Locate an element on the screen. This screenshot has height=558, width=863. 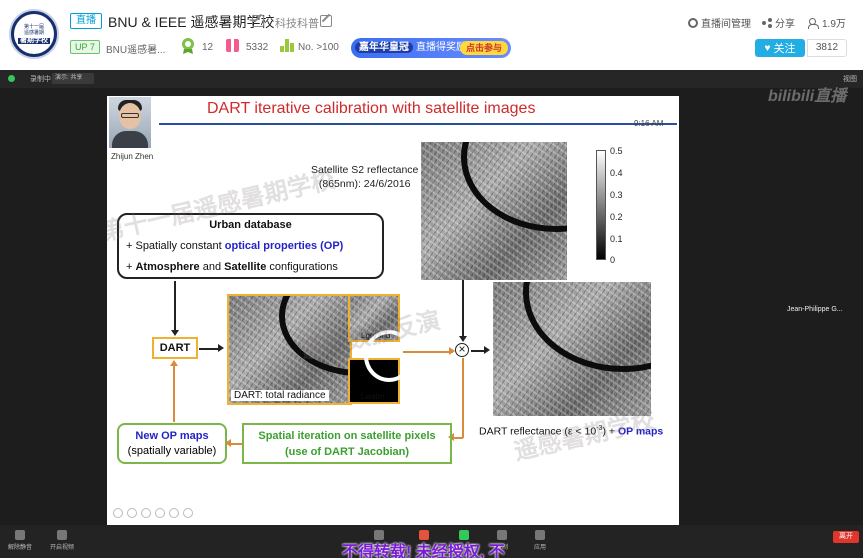
live-tag: 直播 is located at coordinates (86, 21).